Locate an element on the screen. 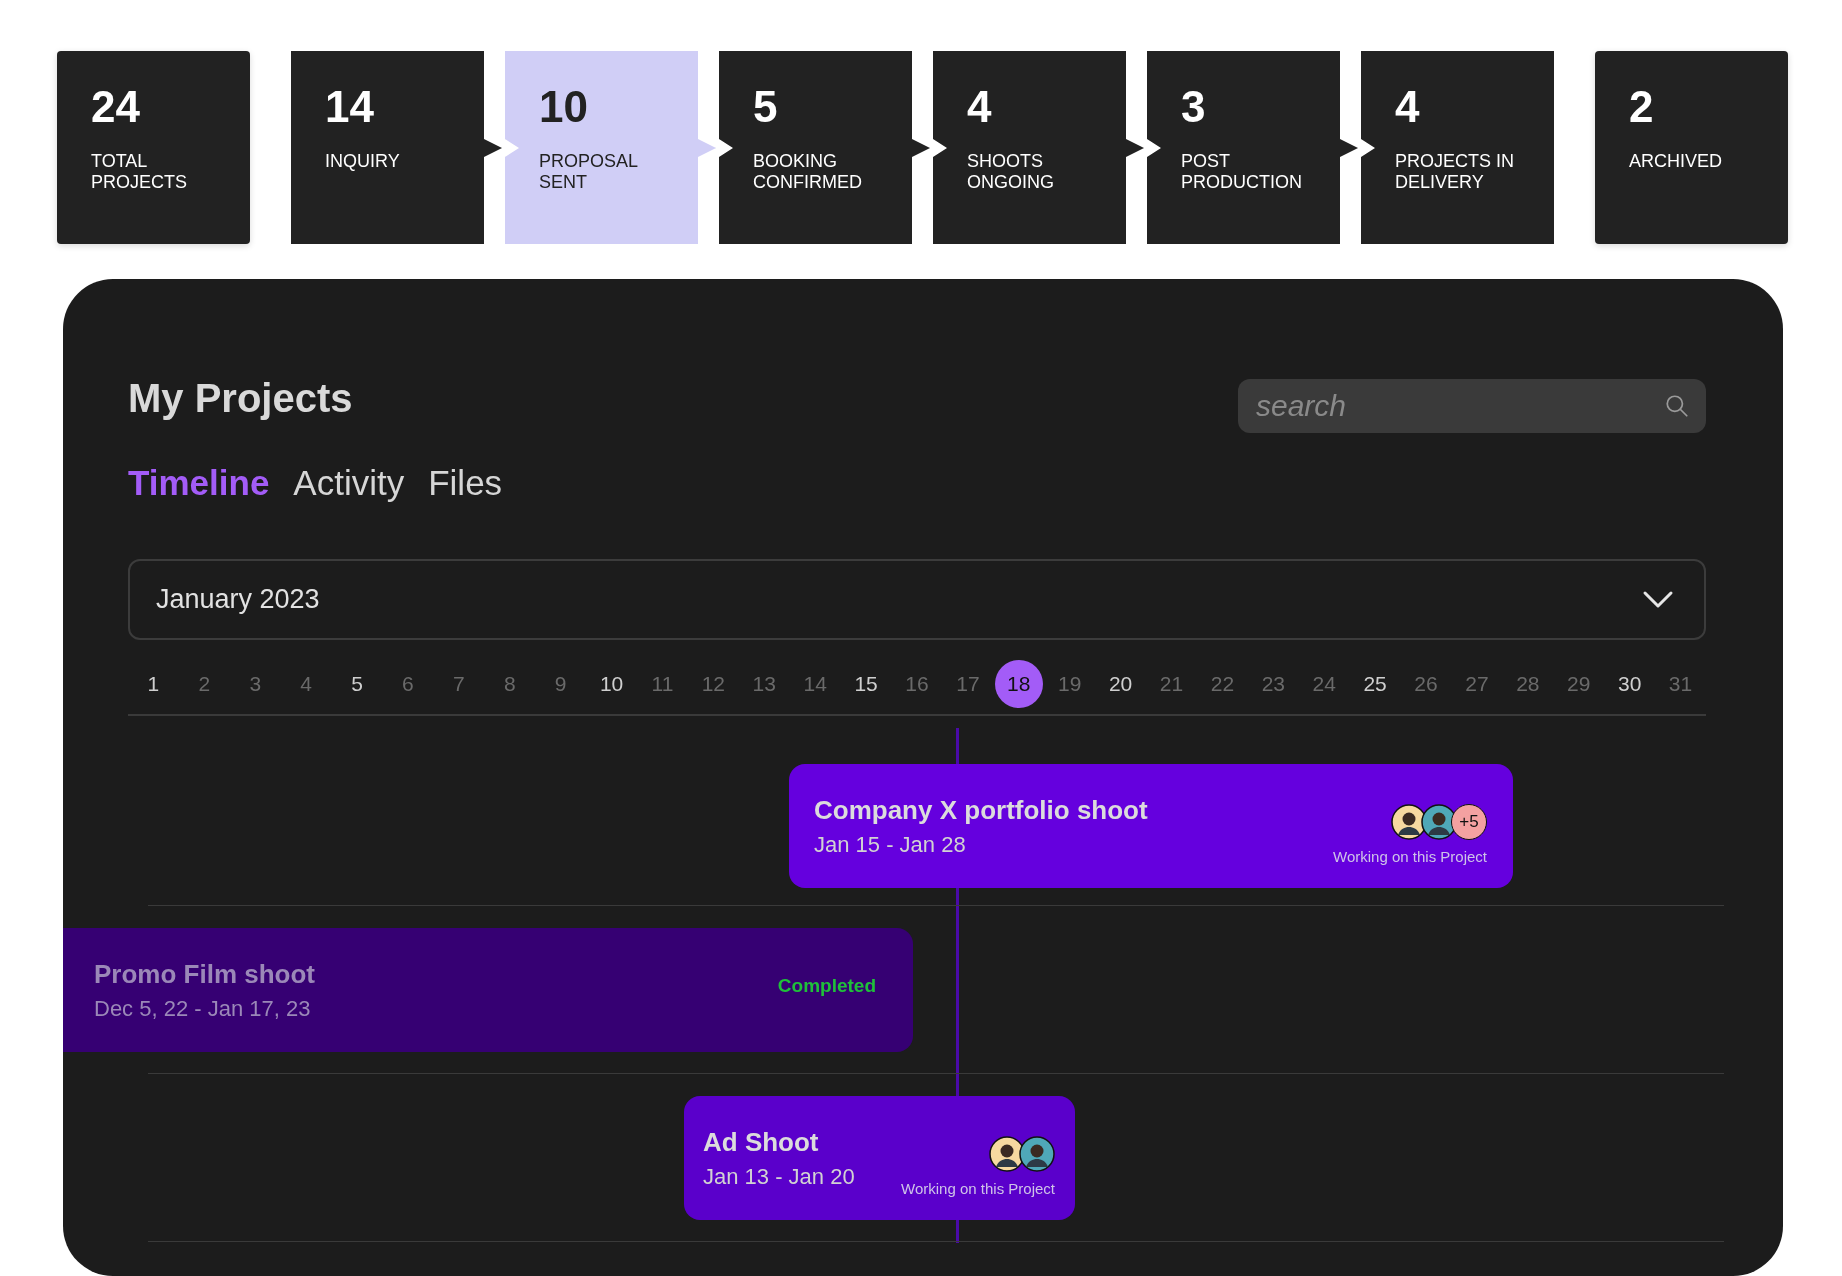  stage-card: 5 BOOKING CONFIRMED is located at coordinates (824, 147).